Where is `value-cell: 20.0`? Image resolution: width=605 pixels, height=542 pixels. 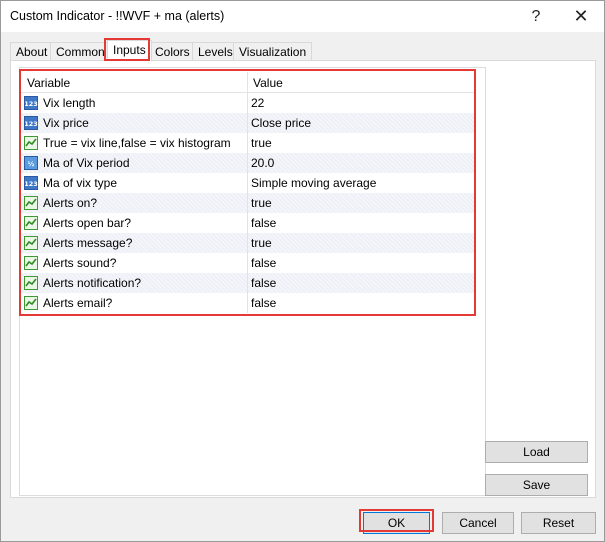 value-cell: 20.0 is located at coordinates (361, 163).